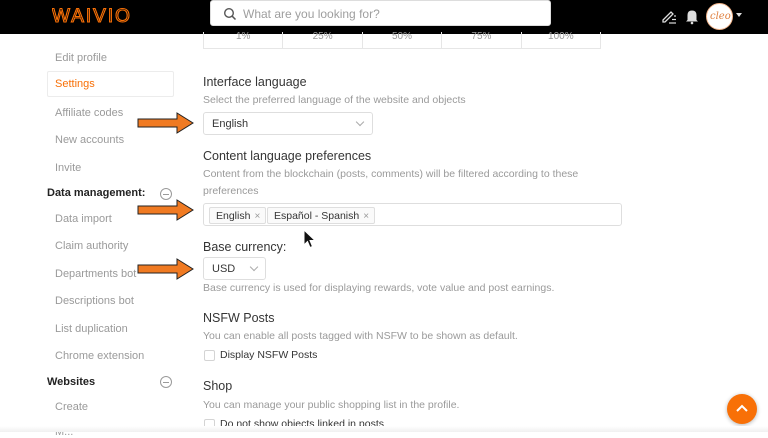 Image resolution: width=768 pixels, height=438 pixels. Describe the element at coordinates (92, 16) in the screenshot. I see `logo-text: WAIVIO` at that location.